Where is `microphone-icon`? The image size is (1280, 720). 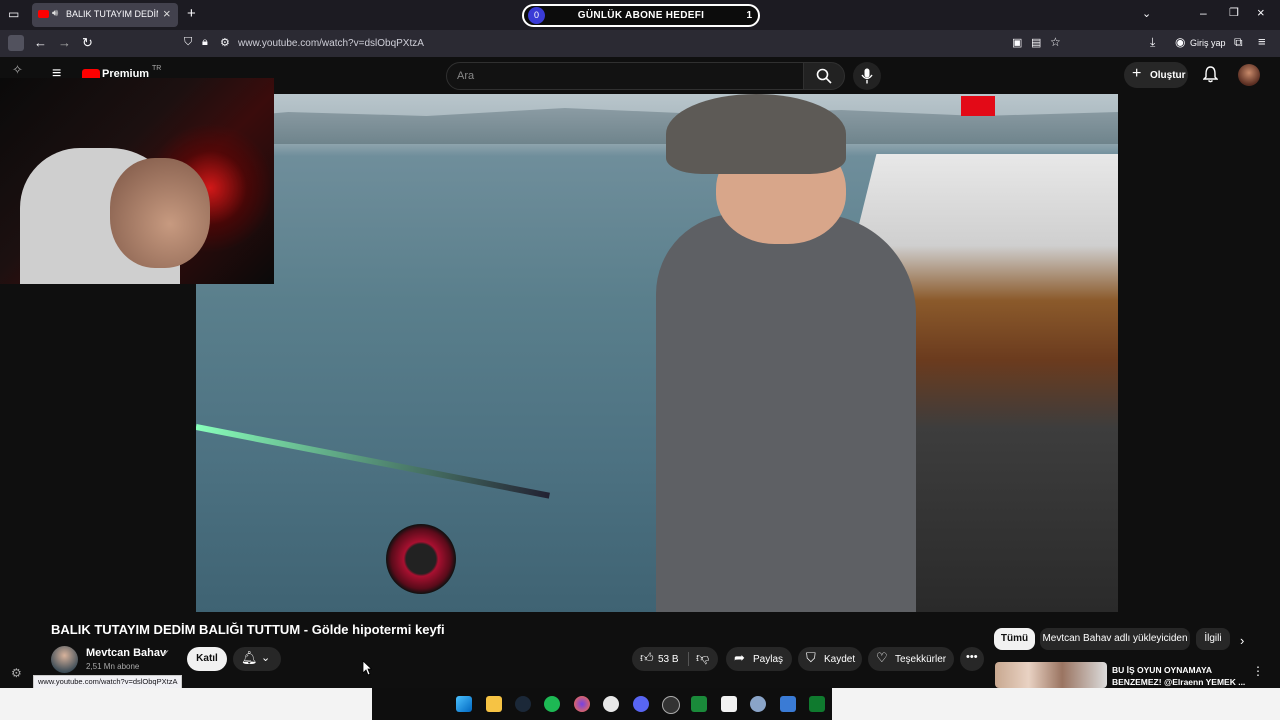
microphone-icon is located at coordinates (867, 76).